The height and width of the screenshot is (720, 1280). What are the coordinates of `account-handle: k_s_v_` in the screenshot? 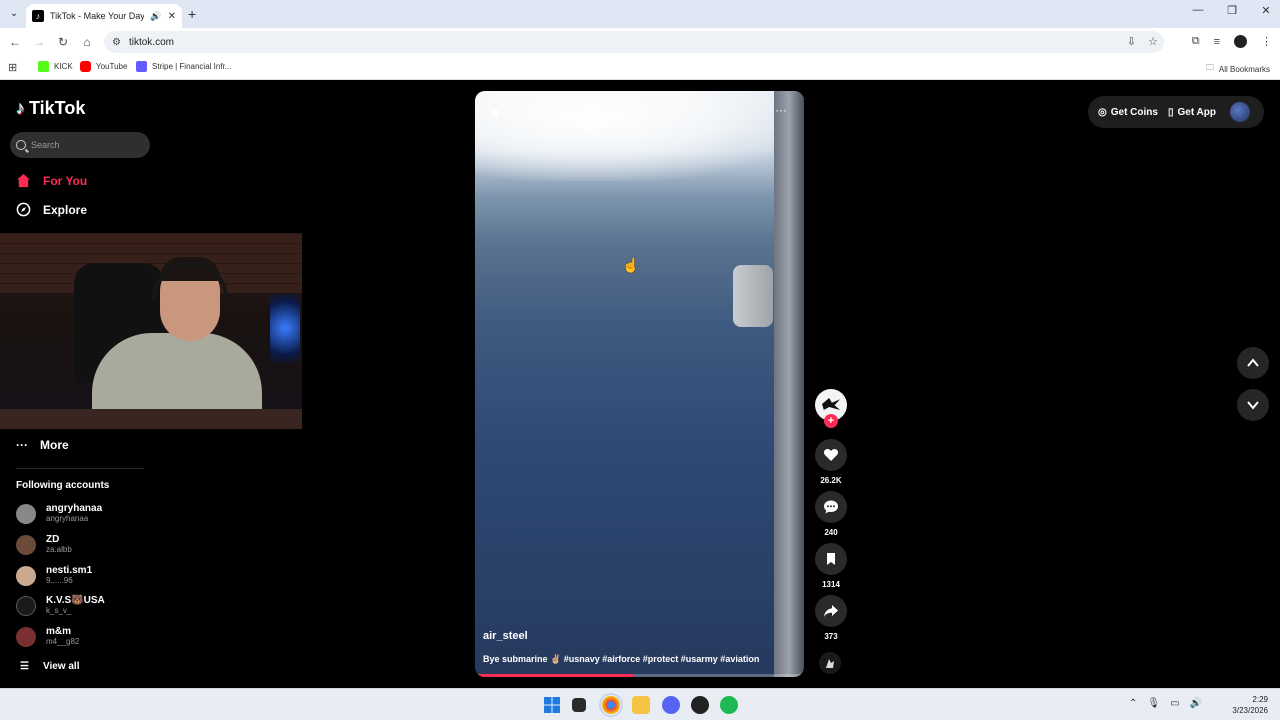 It's located at (59, 610).